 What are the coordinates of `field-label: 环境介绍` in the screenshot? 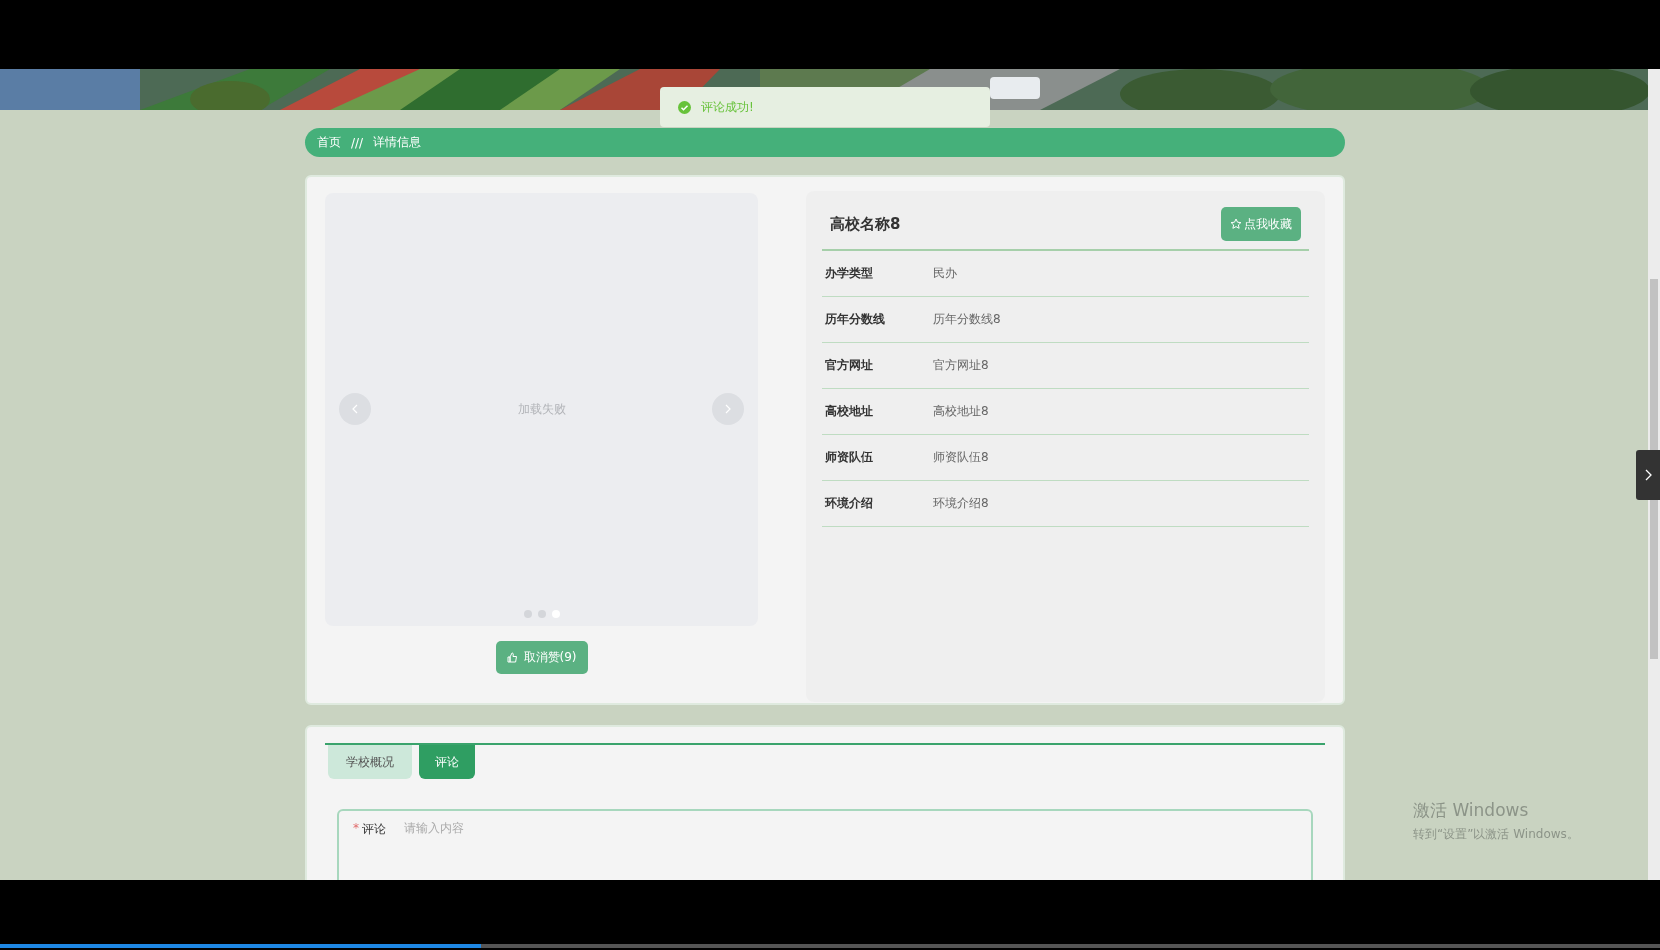 It's located at (849, 503).